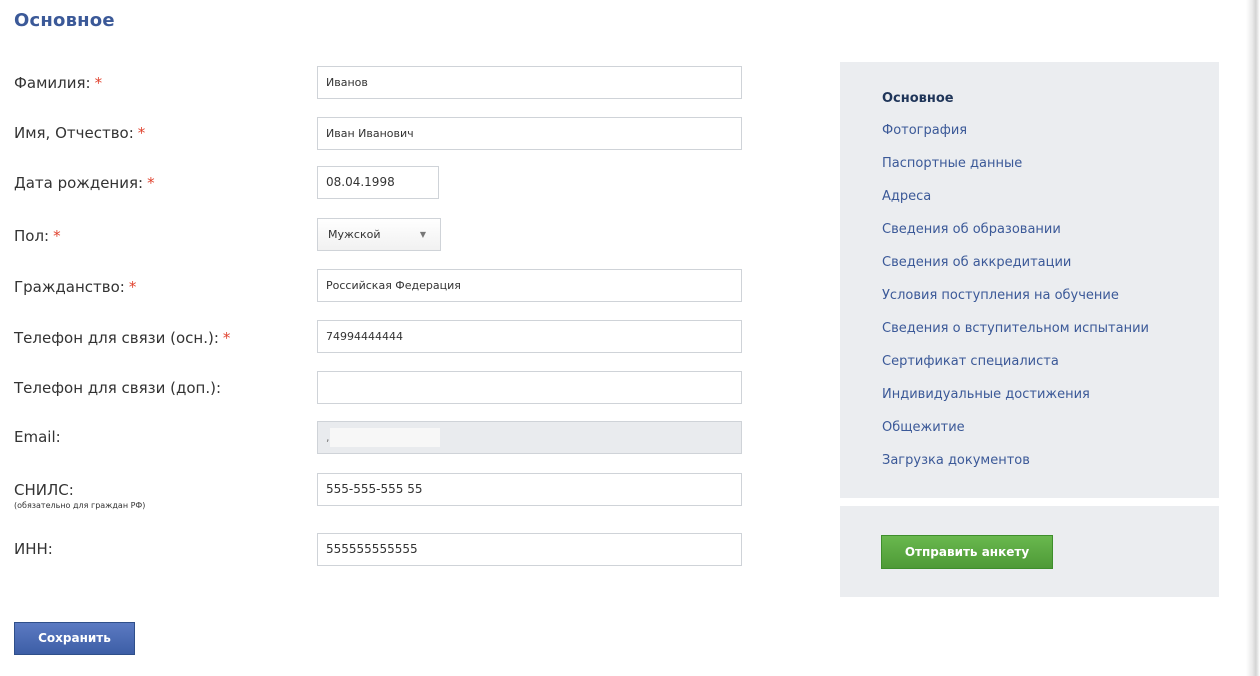 This screenshot has width=1260, height=676. What do you see at coordinates (37, 437) in the screenshot?
I see `email-label: Email:` at bounding box center [37, 437].